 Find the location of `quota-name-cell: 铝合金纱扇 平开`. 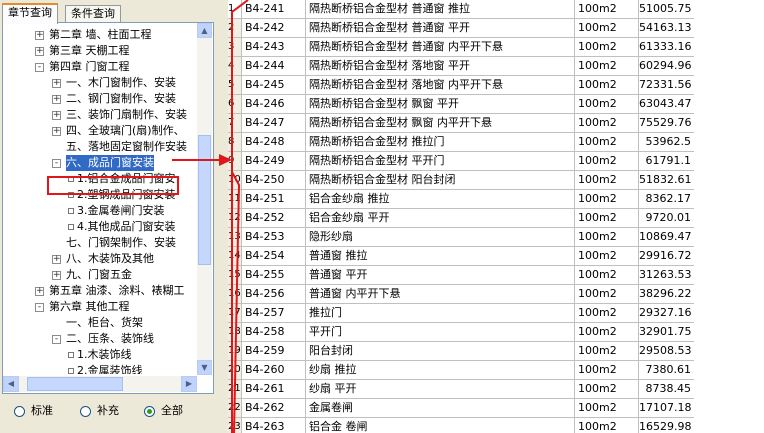

quota-name-cell: 铝合金纱扇 平开 is located at coordinates (440, 218).